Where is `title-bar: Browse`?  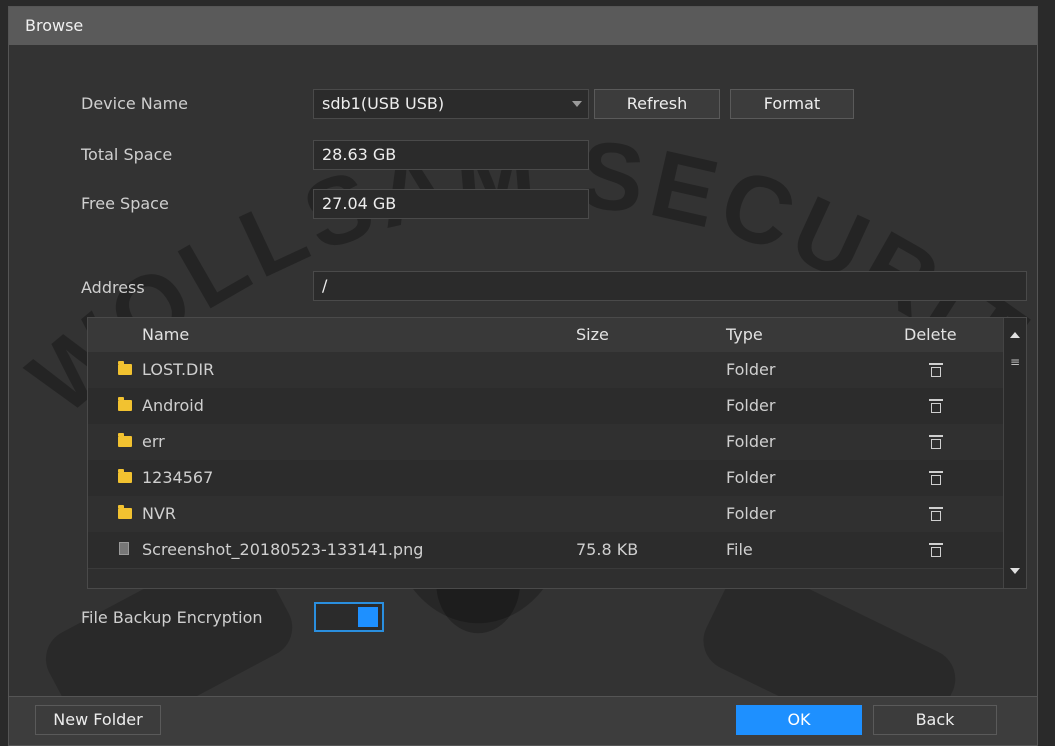 title-bar: Browse is located at coordinates (523, 26).